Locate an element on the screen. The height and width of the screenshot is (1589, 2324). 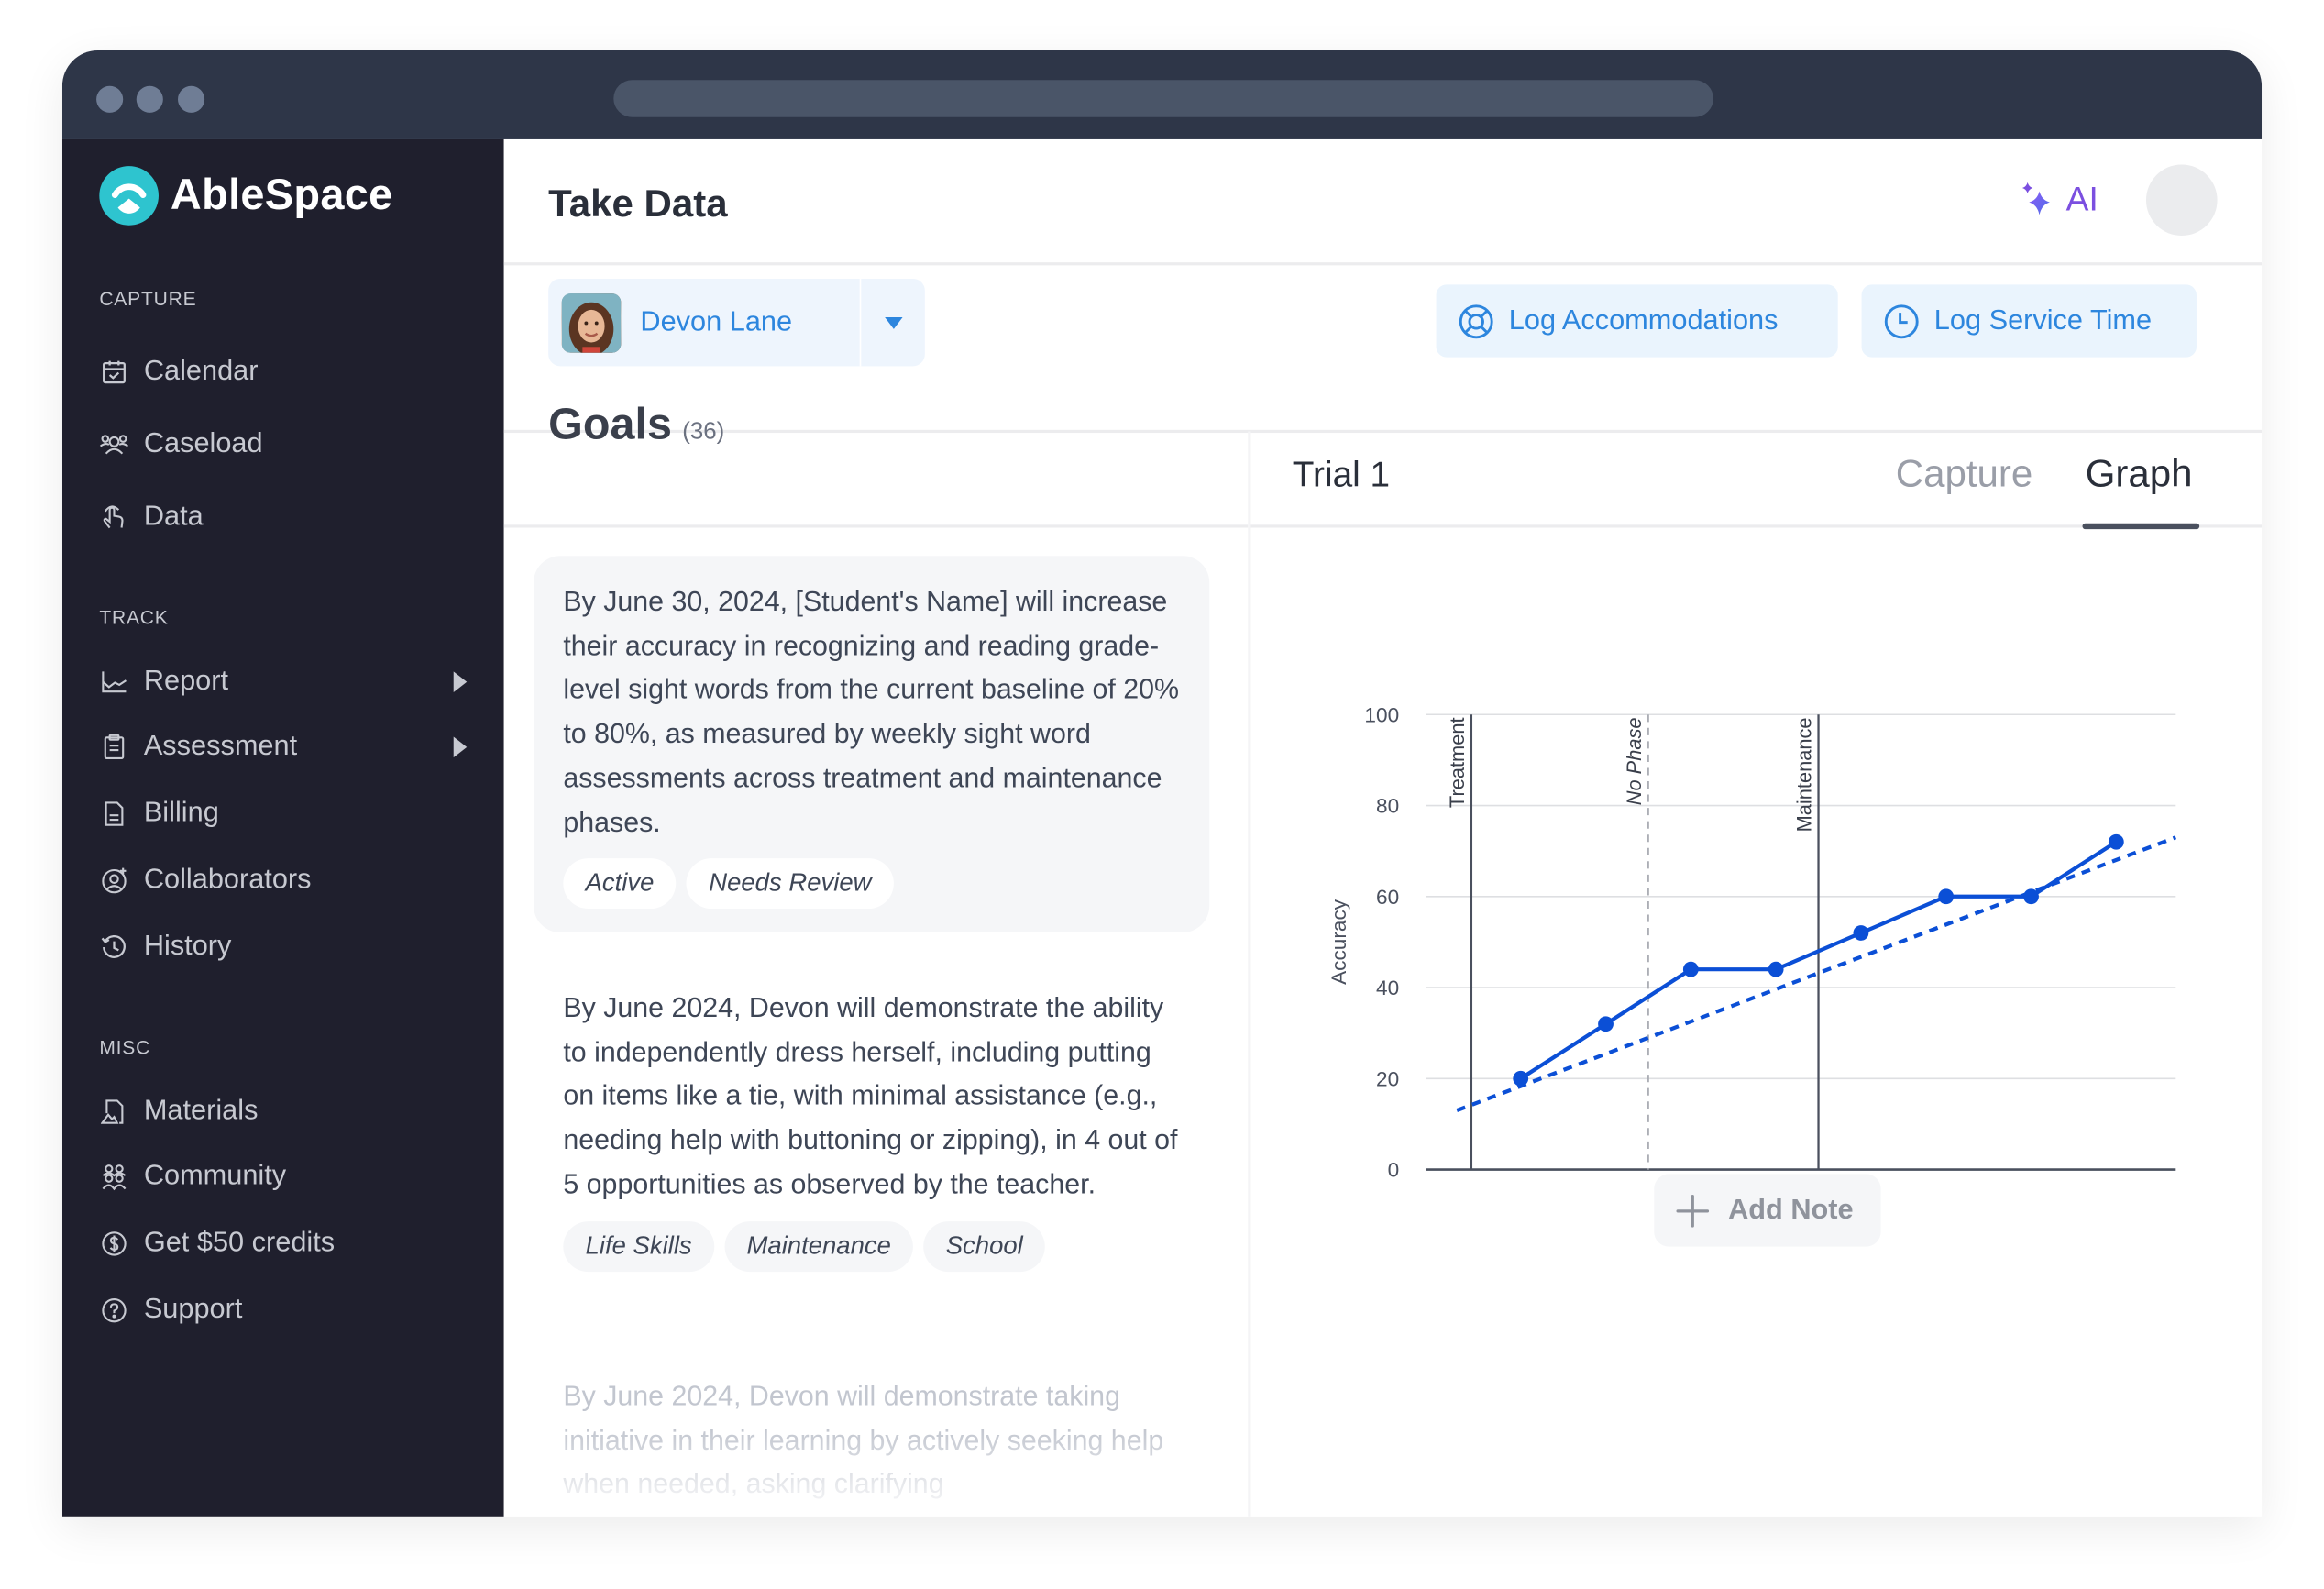
ai-label: AI is located at coordinates (2081, 199).